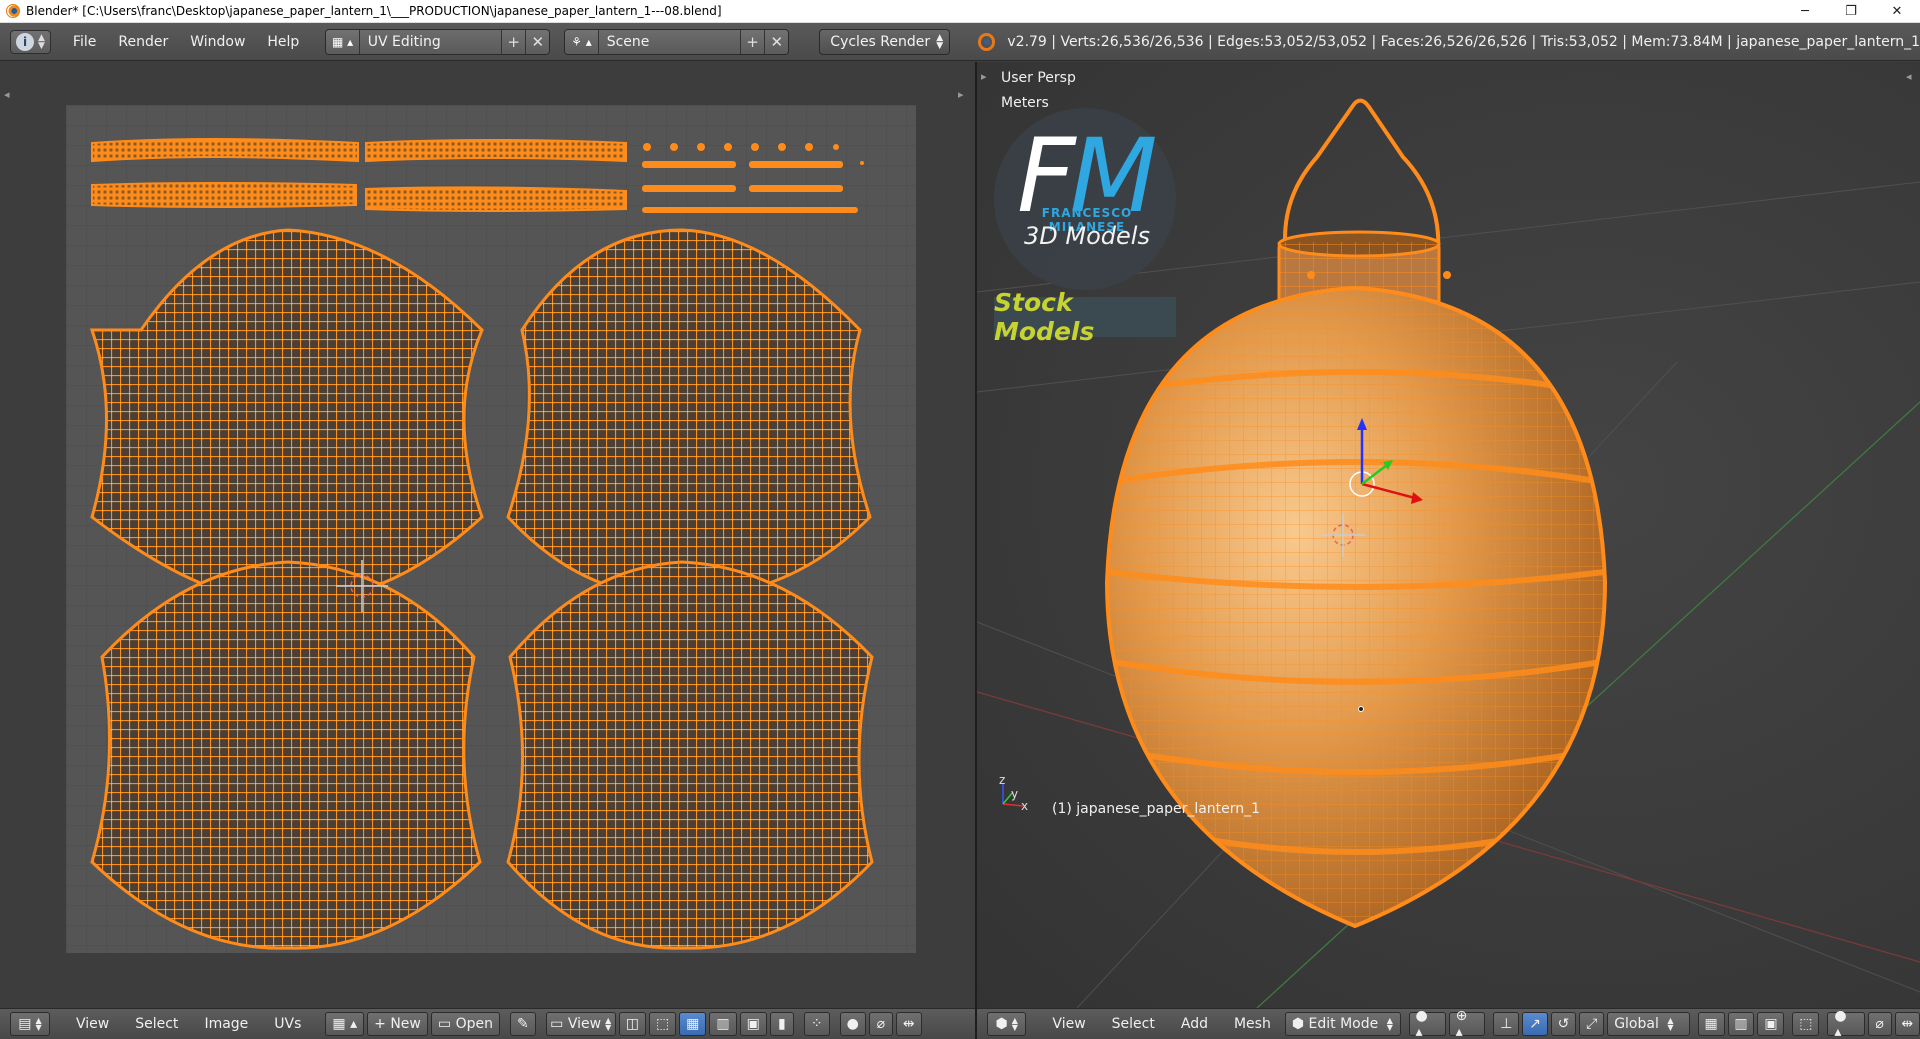  What do you see at coordinates (1535, 1024) in the screenshot?
I see `translate-icon: ↗` at bounding box center [1535, 1024].